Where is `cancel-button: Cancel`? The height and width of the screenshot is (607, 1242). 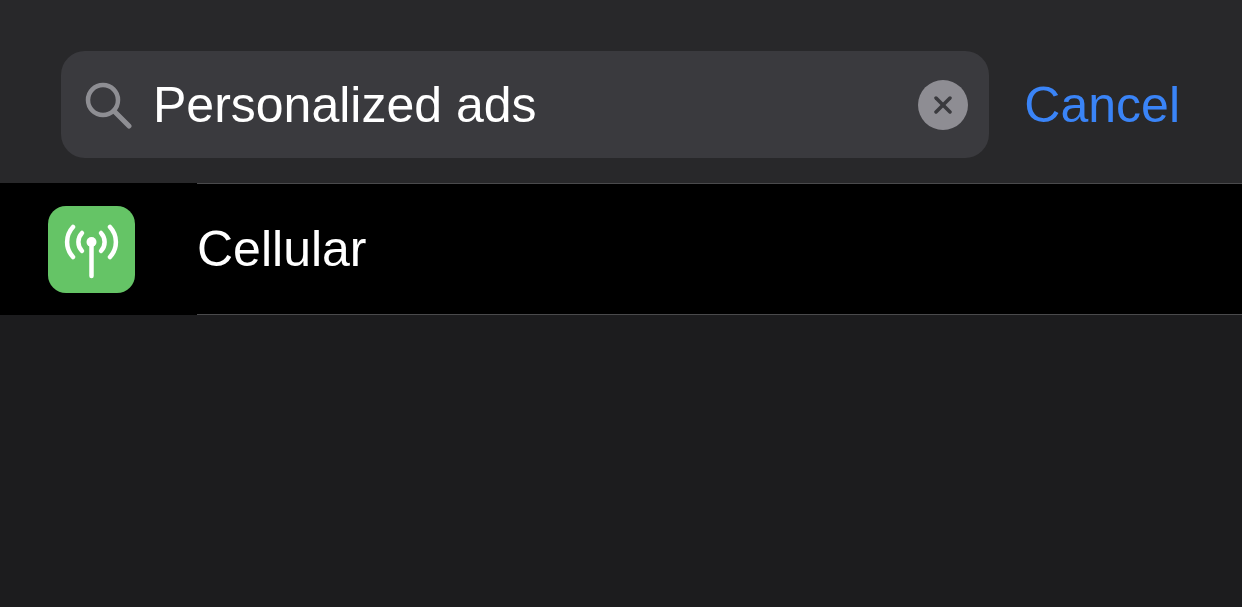
cancel-button: Cancel is located at coordinates (1102, 105).